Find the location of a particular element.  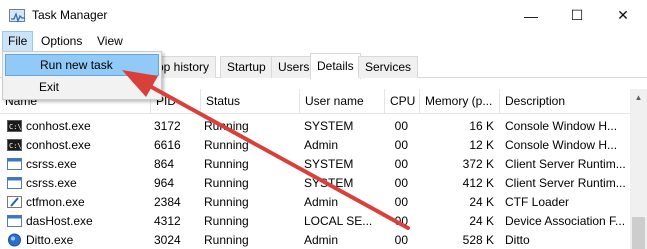

pid-cell: 964 is located at coordinates (164, 183).